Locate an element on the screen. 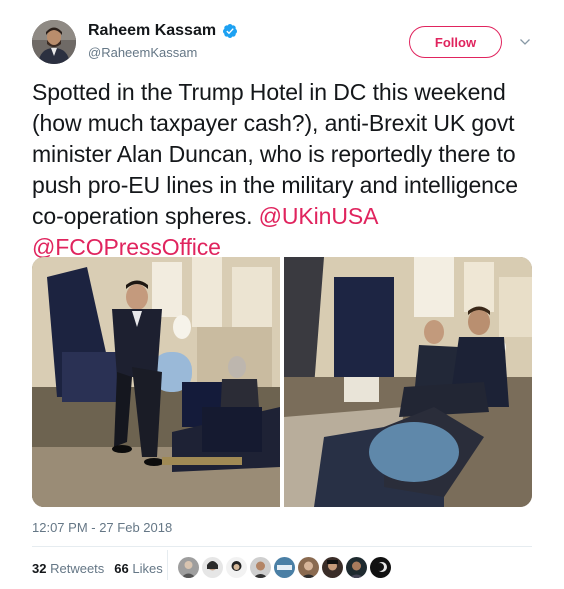 This screenshot has width=564, height=589. follow-button: Follow is located at coordinates (455, 42).